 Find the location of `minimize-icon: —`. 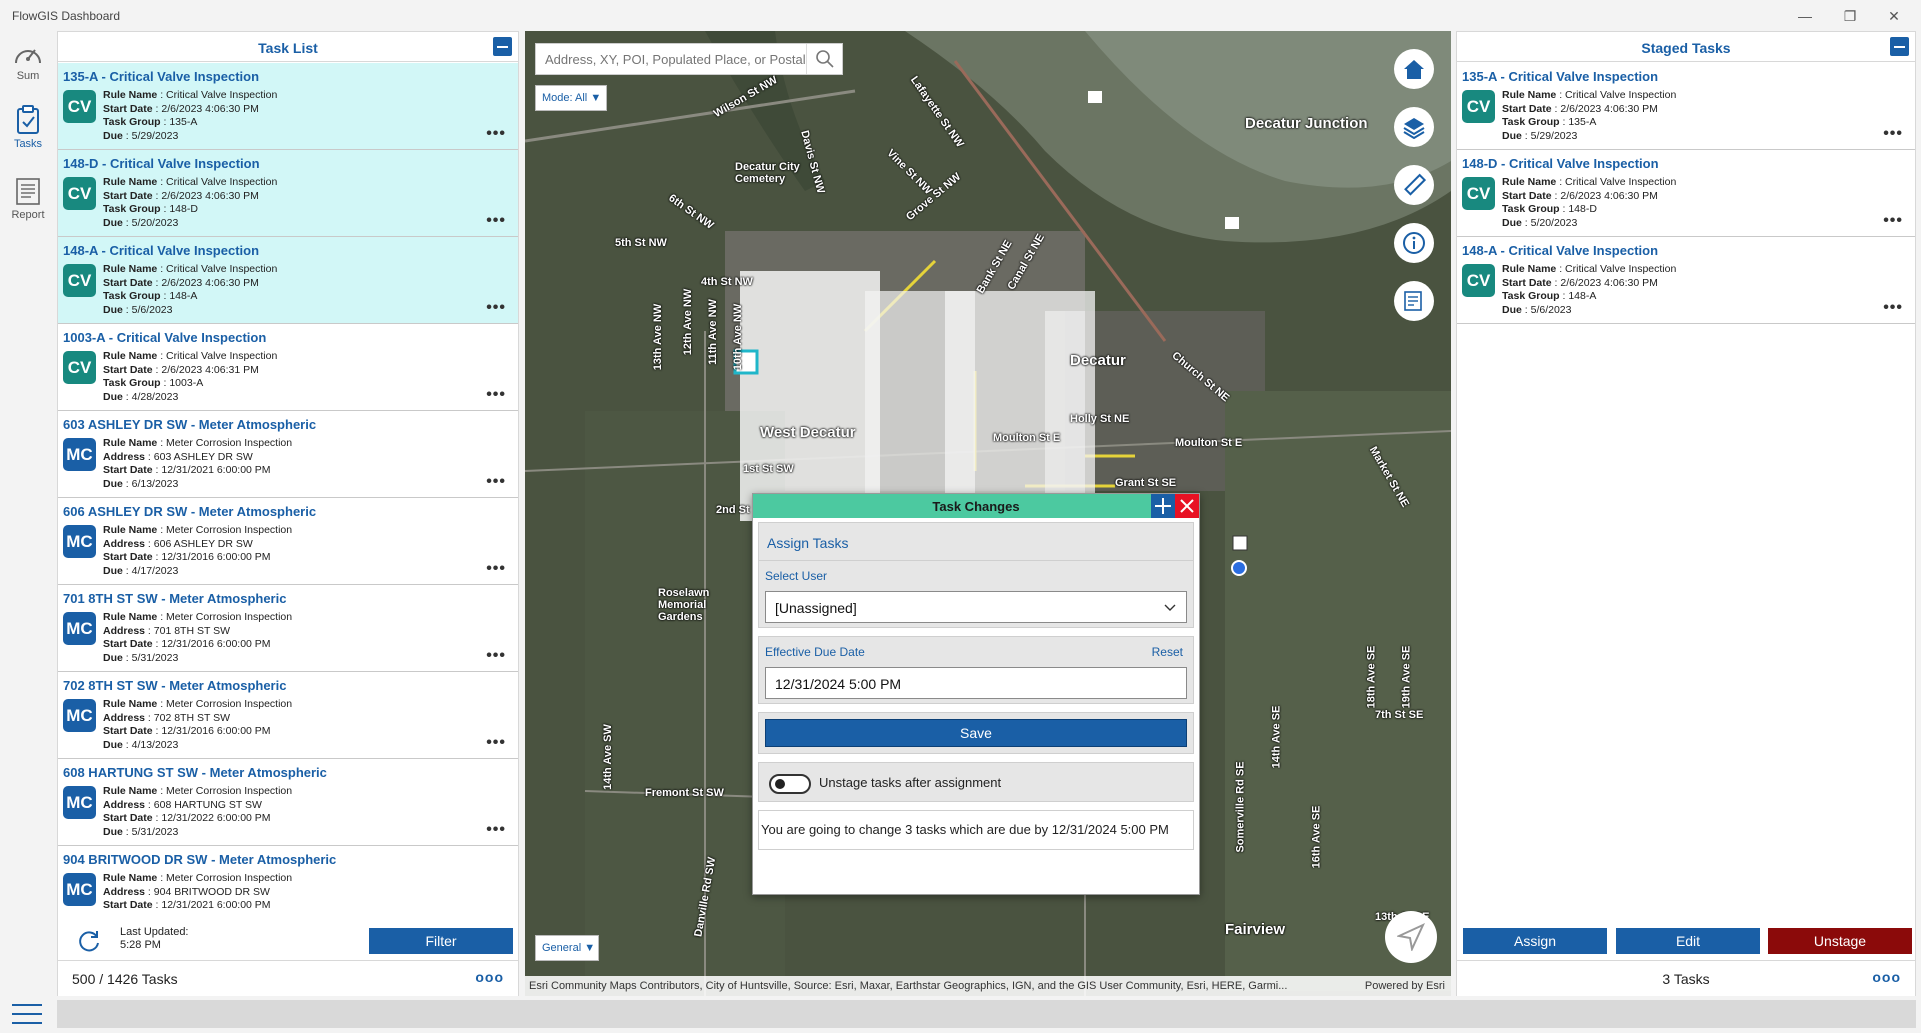

minimize-icon: — is located at coordinates (1805, 16).